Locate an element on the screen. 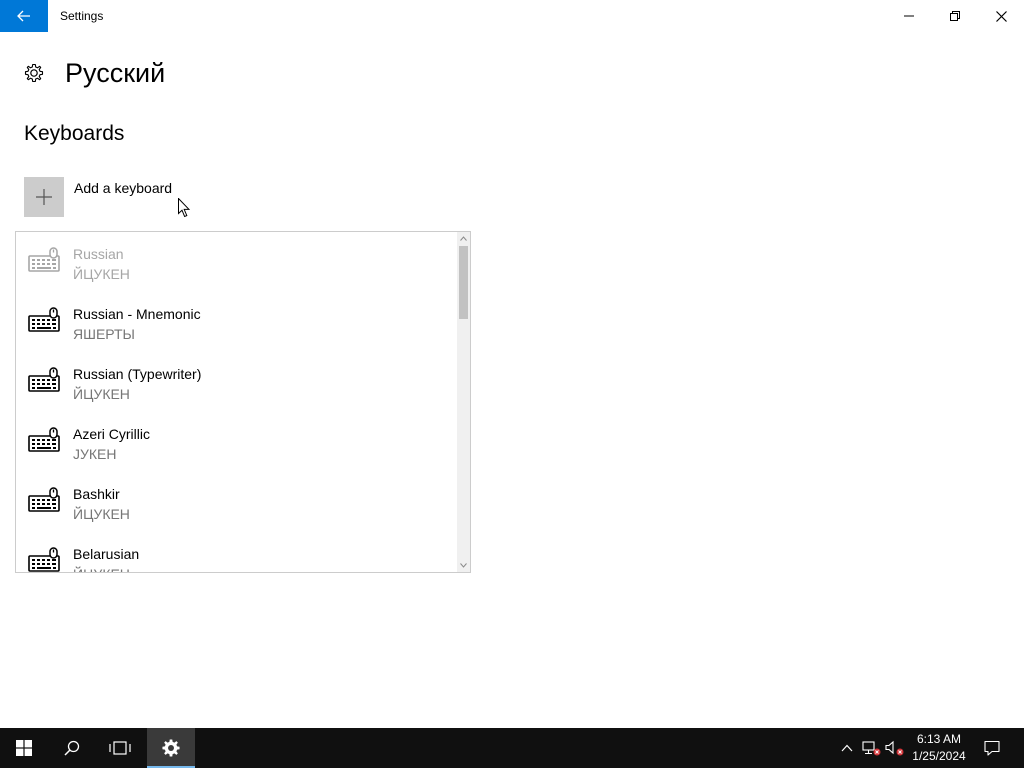  close-button is located at coordinates (1001, 16).